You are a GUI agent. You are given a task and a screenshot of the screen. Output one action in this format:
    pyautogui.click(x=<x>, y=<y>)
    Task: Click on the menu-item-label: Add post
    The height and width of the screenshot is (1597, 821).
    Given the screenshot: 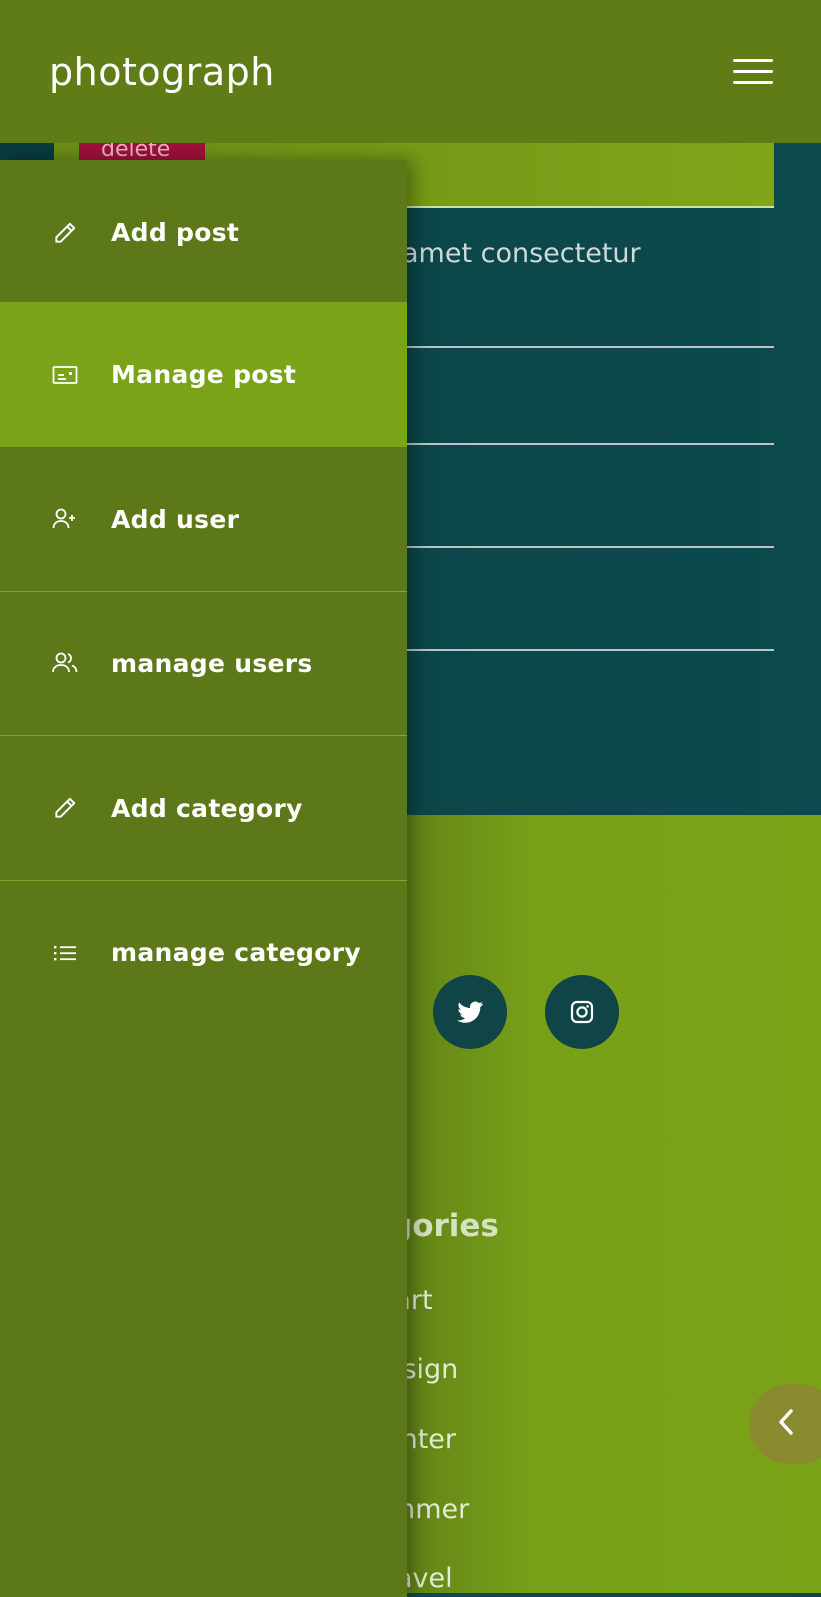 What is the action you would take?
    pyautogui.click(x=175, y=232)
    